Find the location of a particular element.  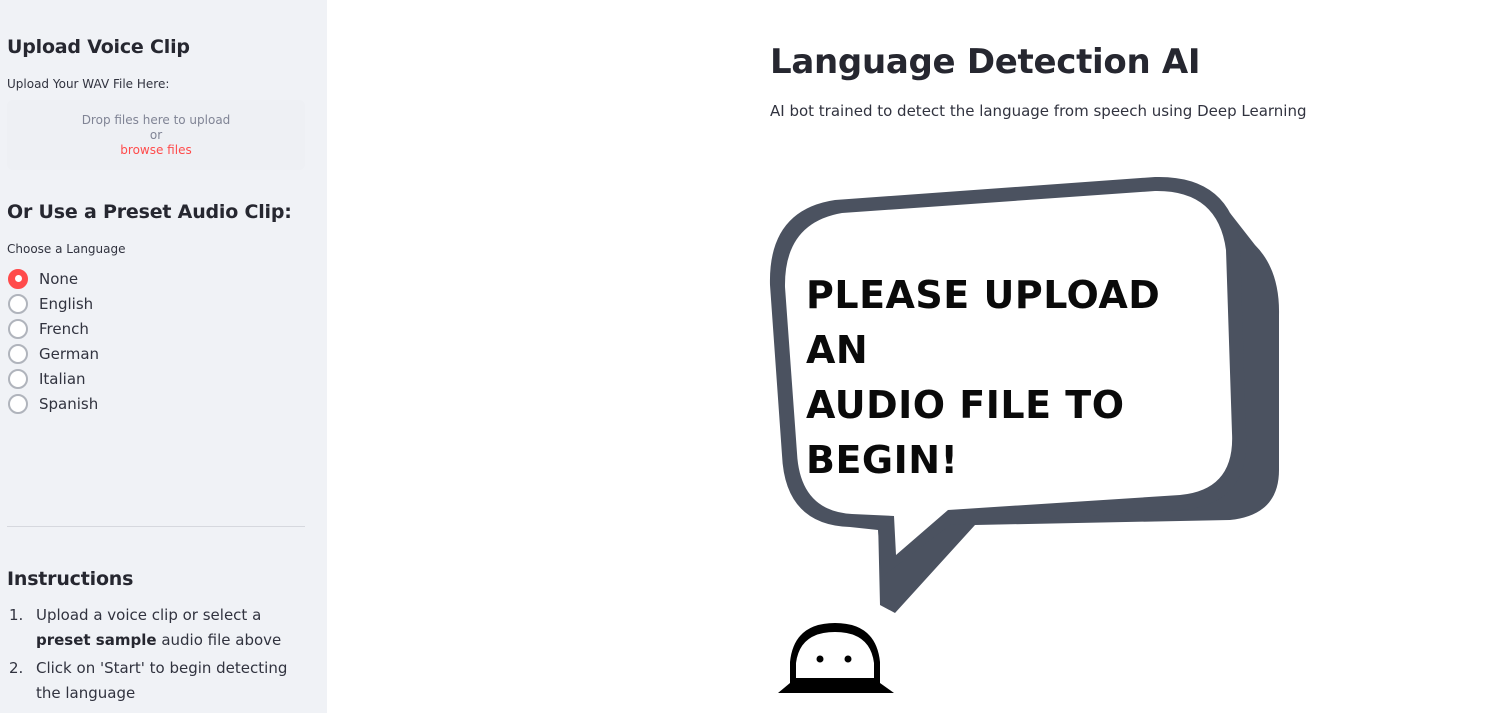

robot-eye-right is located at coordinates (848, 659).